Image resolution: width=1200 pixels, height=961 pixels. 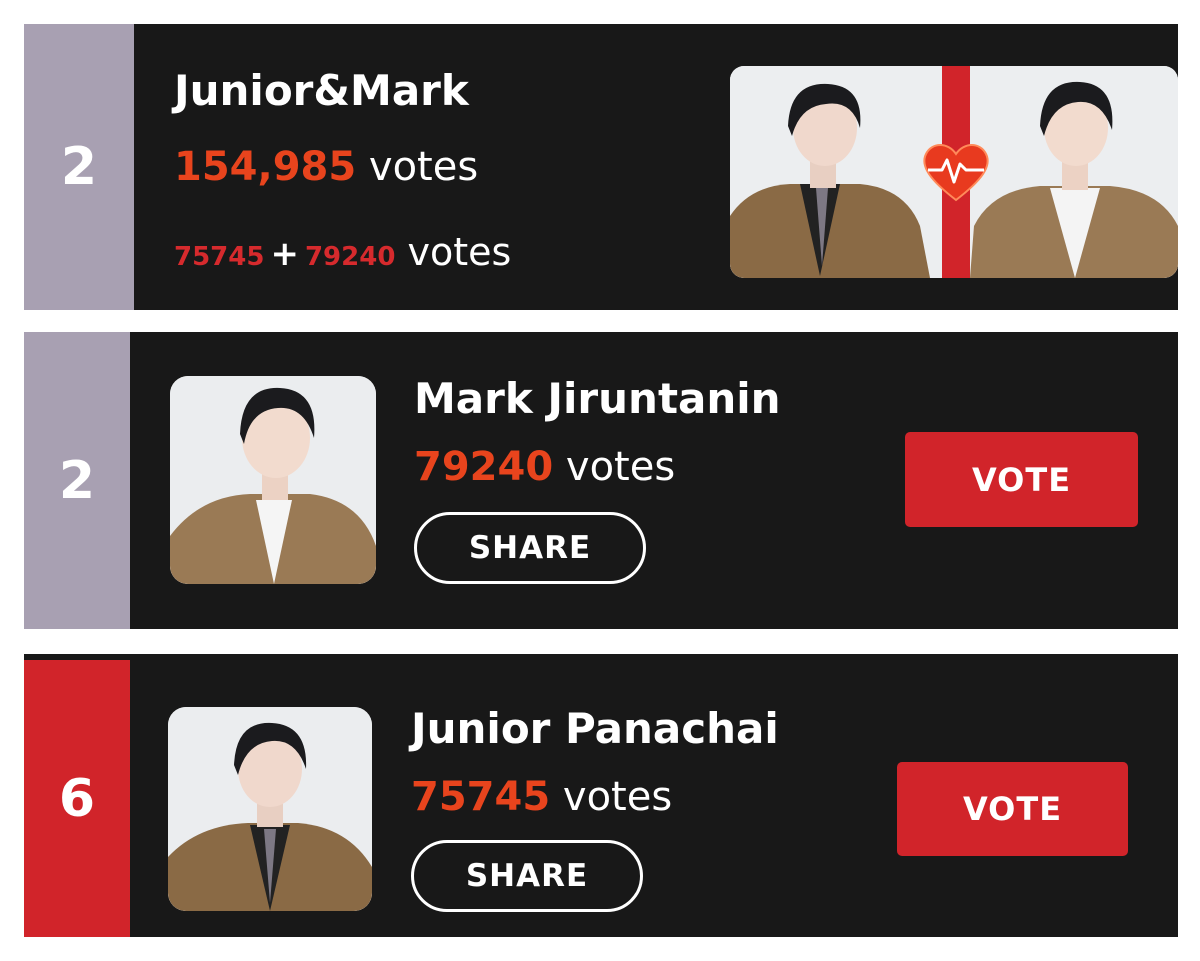 What do you see at coordinates (219, 257) in the screenshot?
I see `part-a-votes: 75745` at bounding box center [219, 257].